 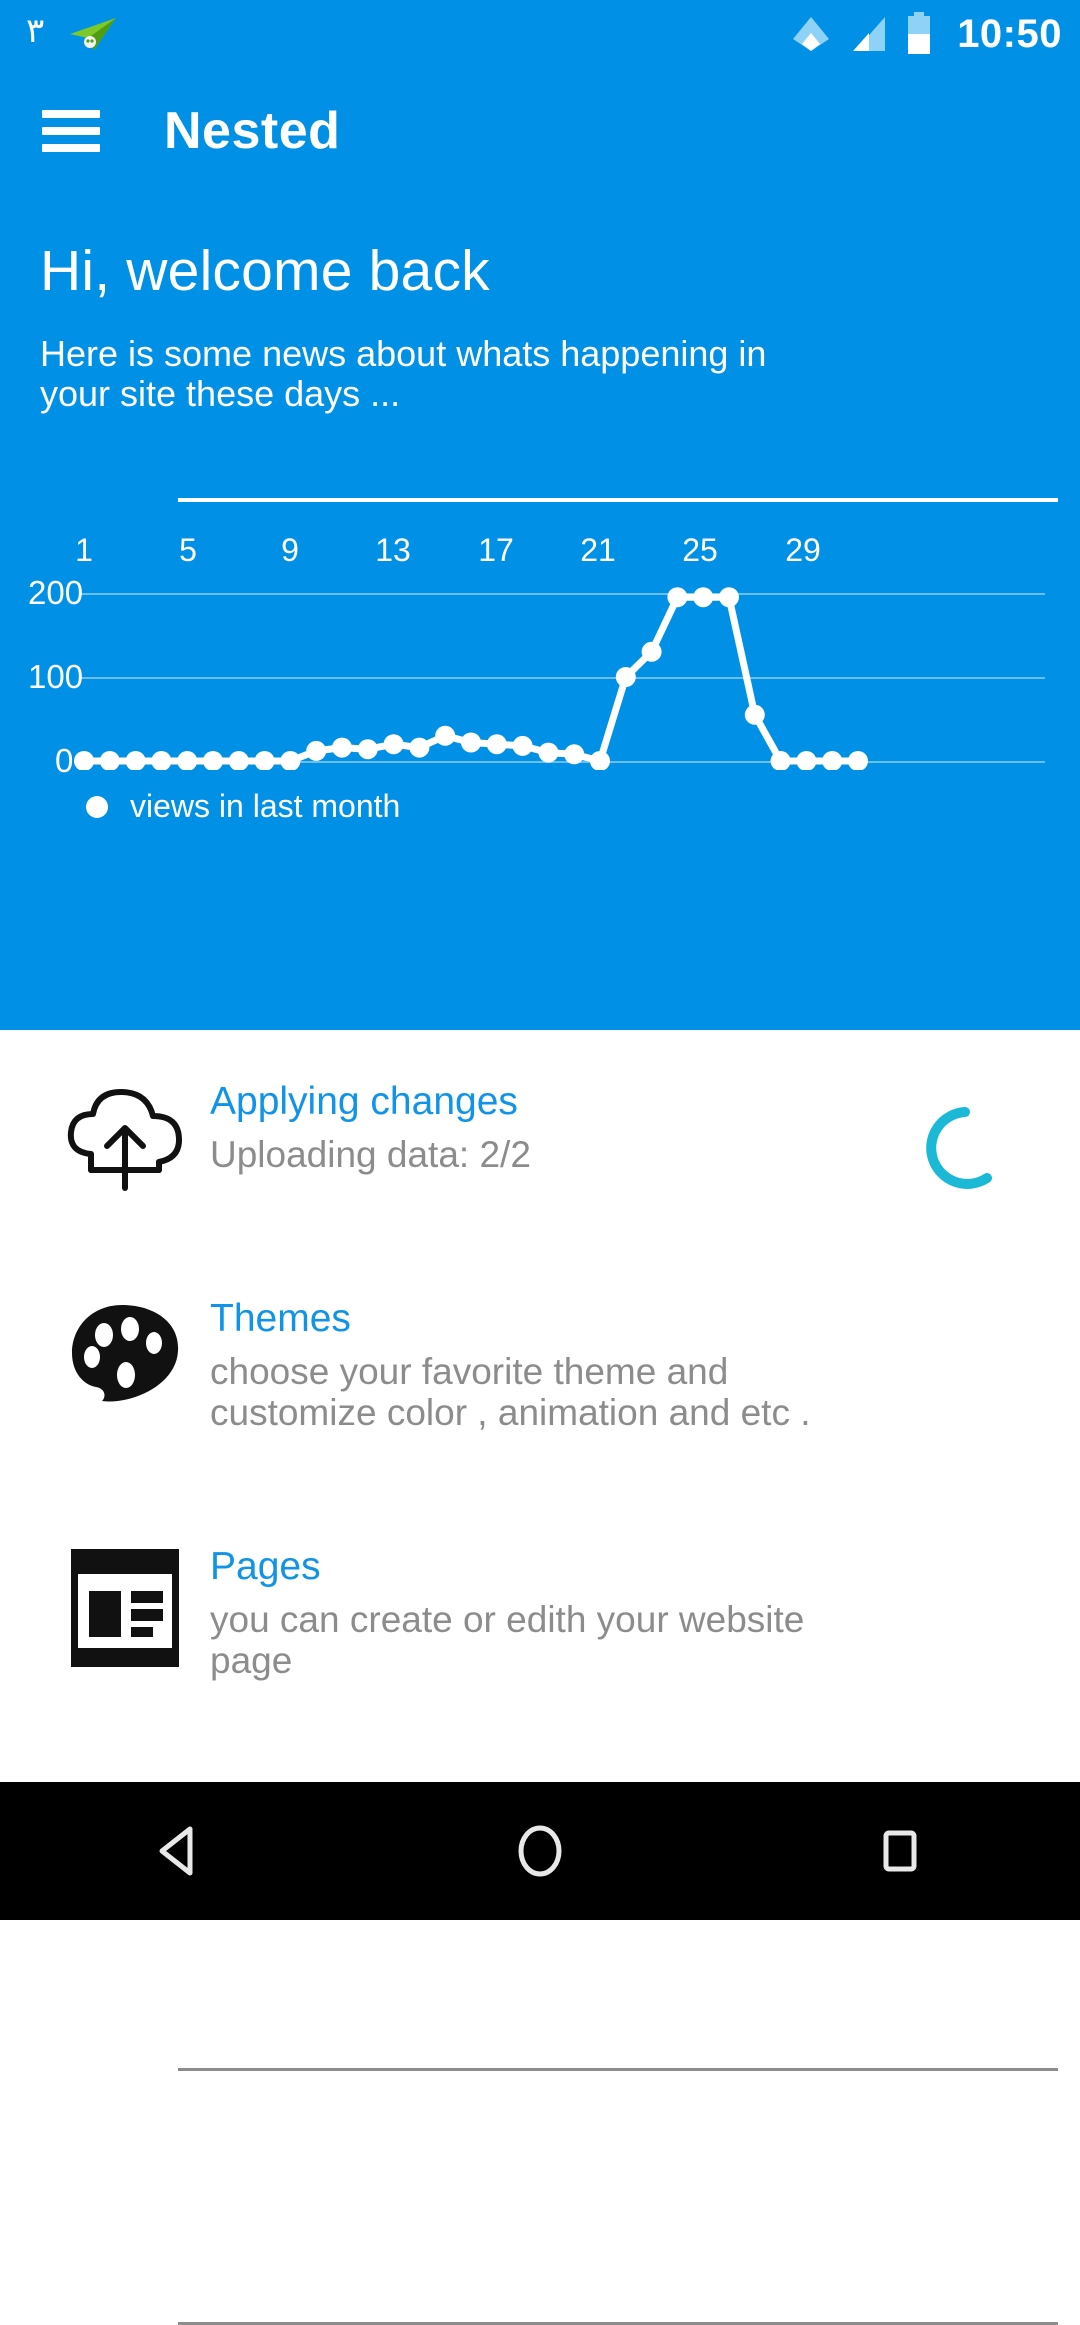 What do you see at coordinates (280, 1318) in the screenshot?
I see `list-item-title: Themes` at bounding box center [280, 1318].